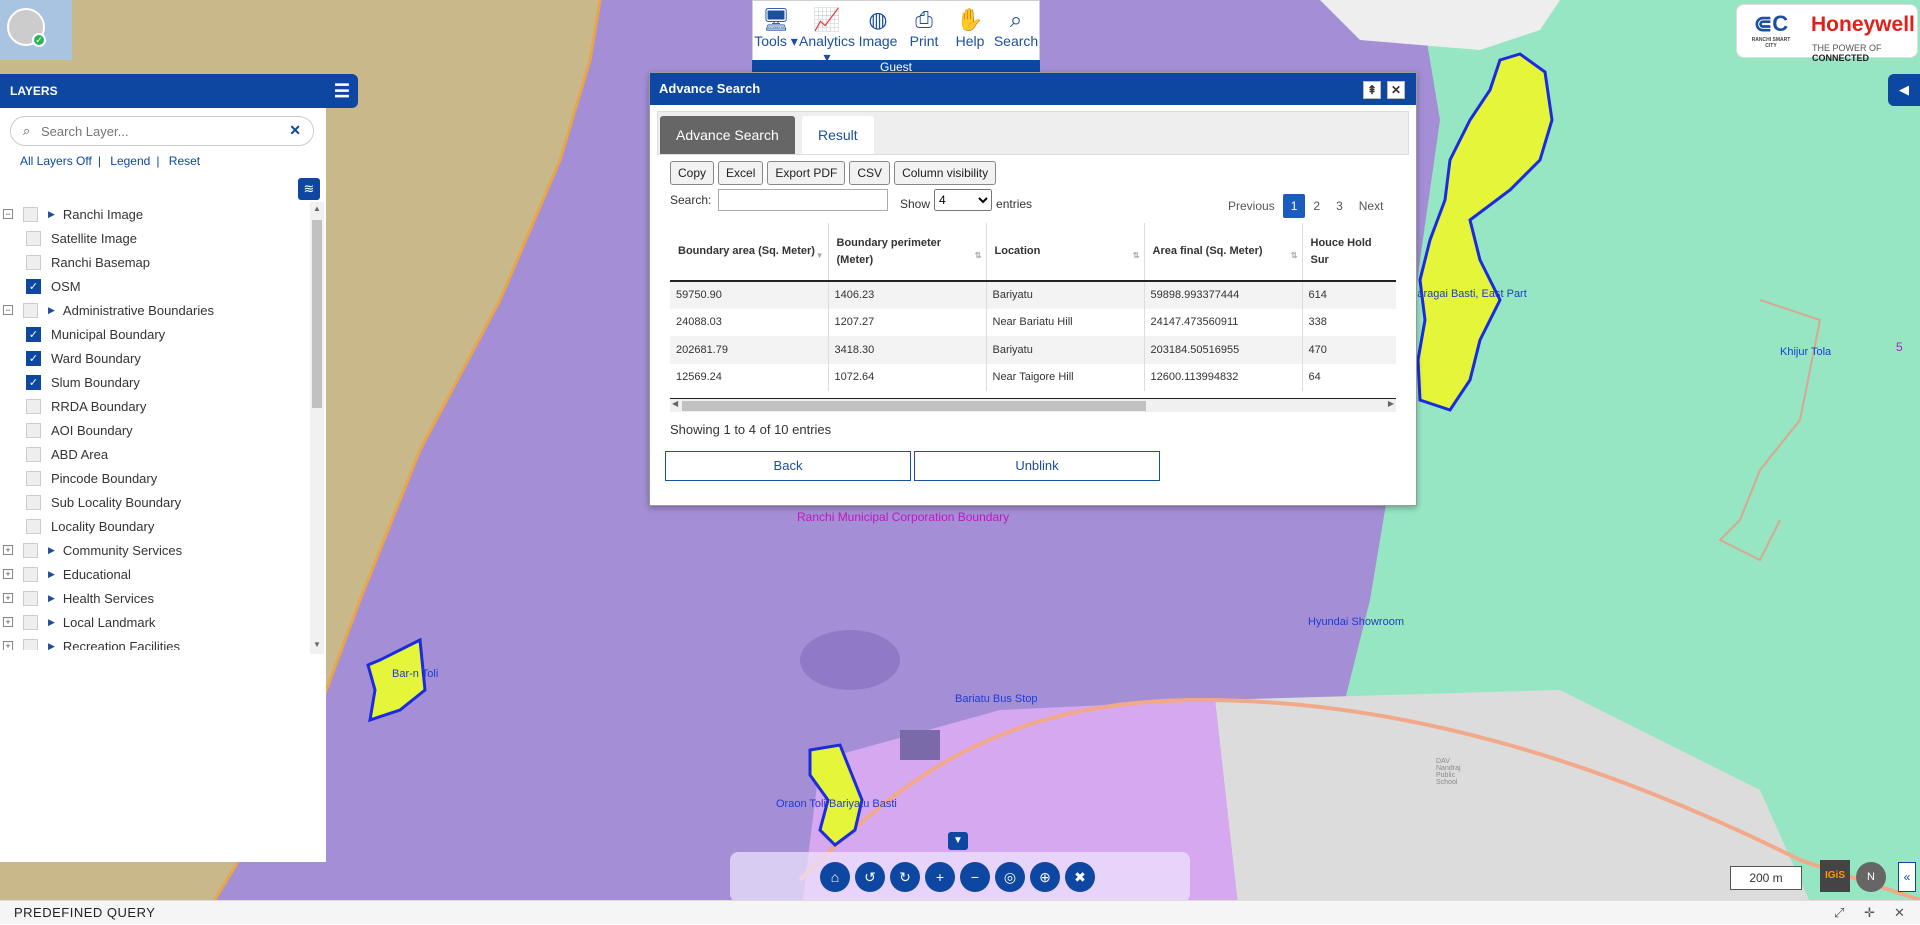  Describe the element at coordinates (130, 161) in the screenshot. I see `legend-link: Legend` at that location.